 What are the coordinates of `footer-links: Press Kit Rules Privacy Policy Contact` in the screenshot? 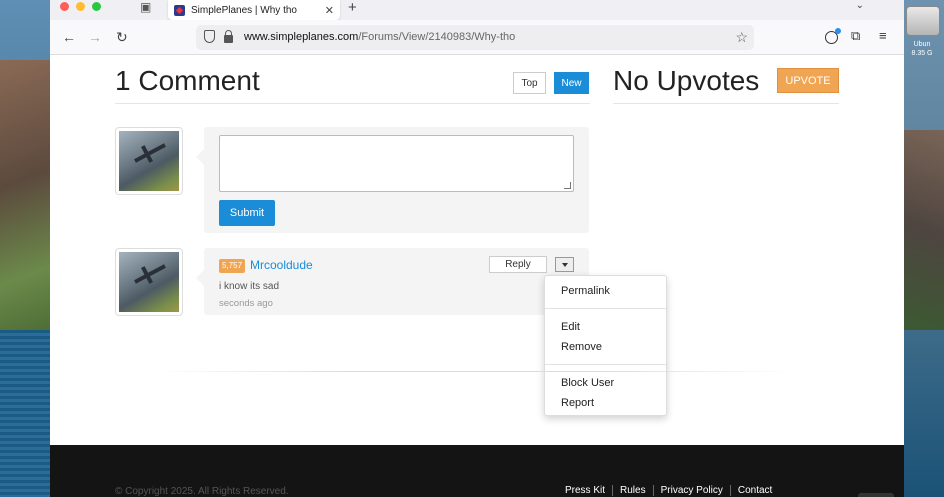 It's located at (672, 490).